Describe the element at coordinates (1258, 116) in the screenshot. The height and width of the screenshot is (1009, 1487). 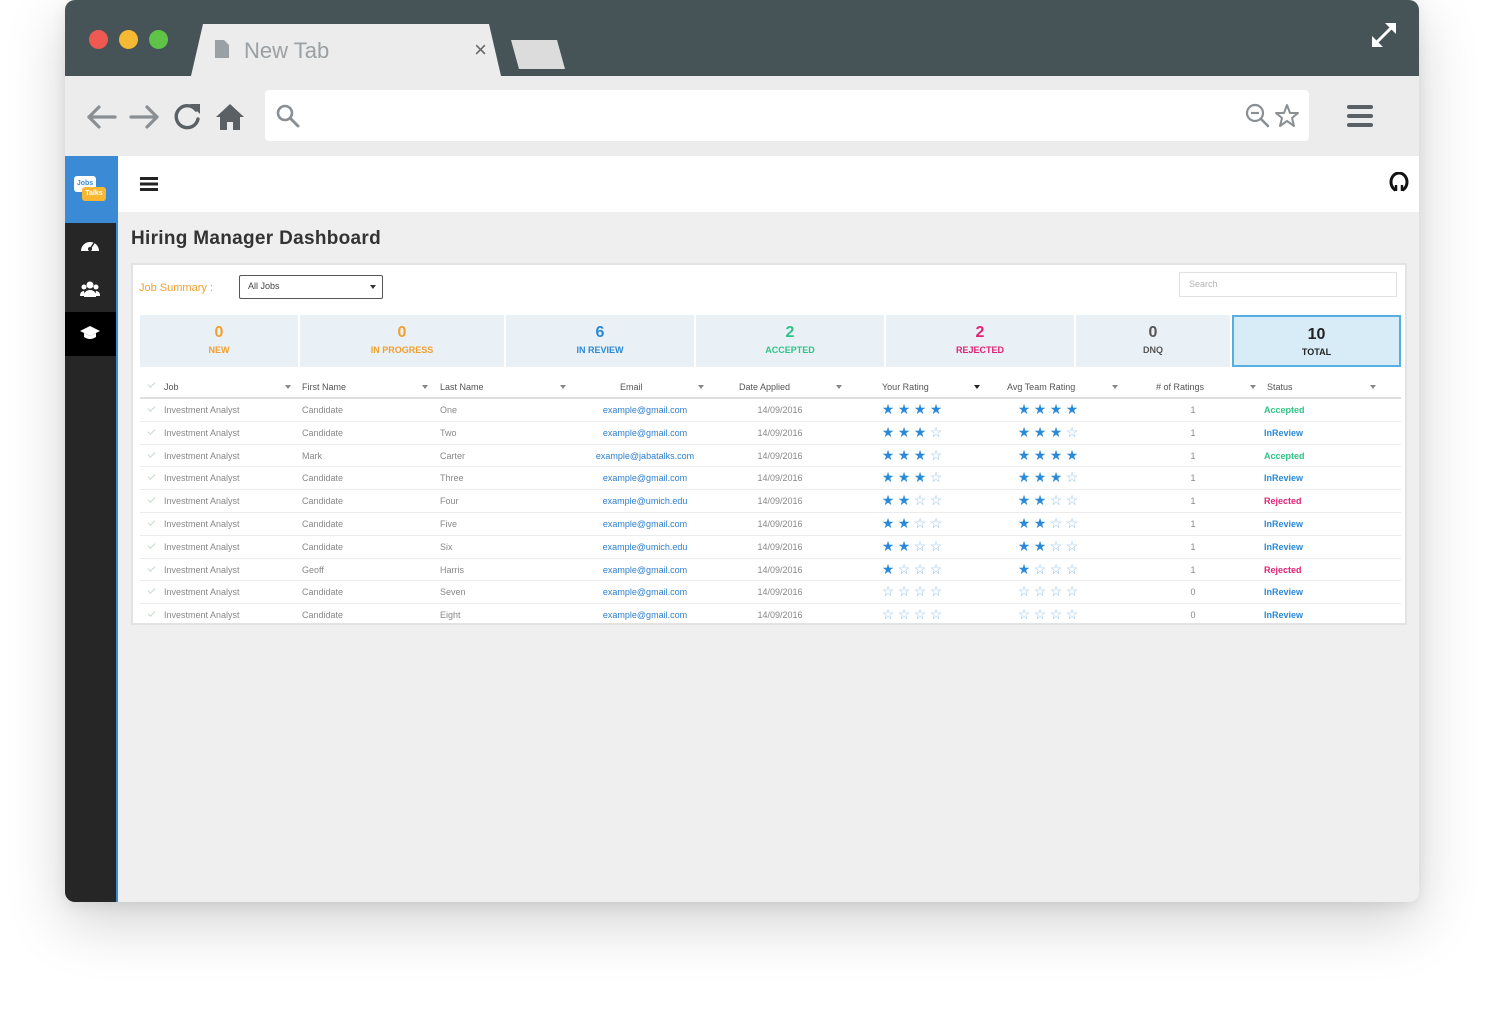
I see `zoom-out-icon` at that location.